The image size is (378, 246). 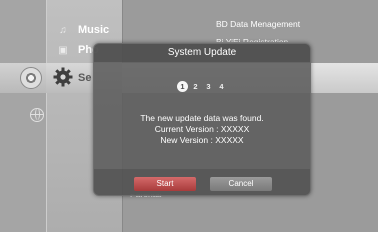 I want to click on dialog-title: System Update, so click(x=202, y=53).